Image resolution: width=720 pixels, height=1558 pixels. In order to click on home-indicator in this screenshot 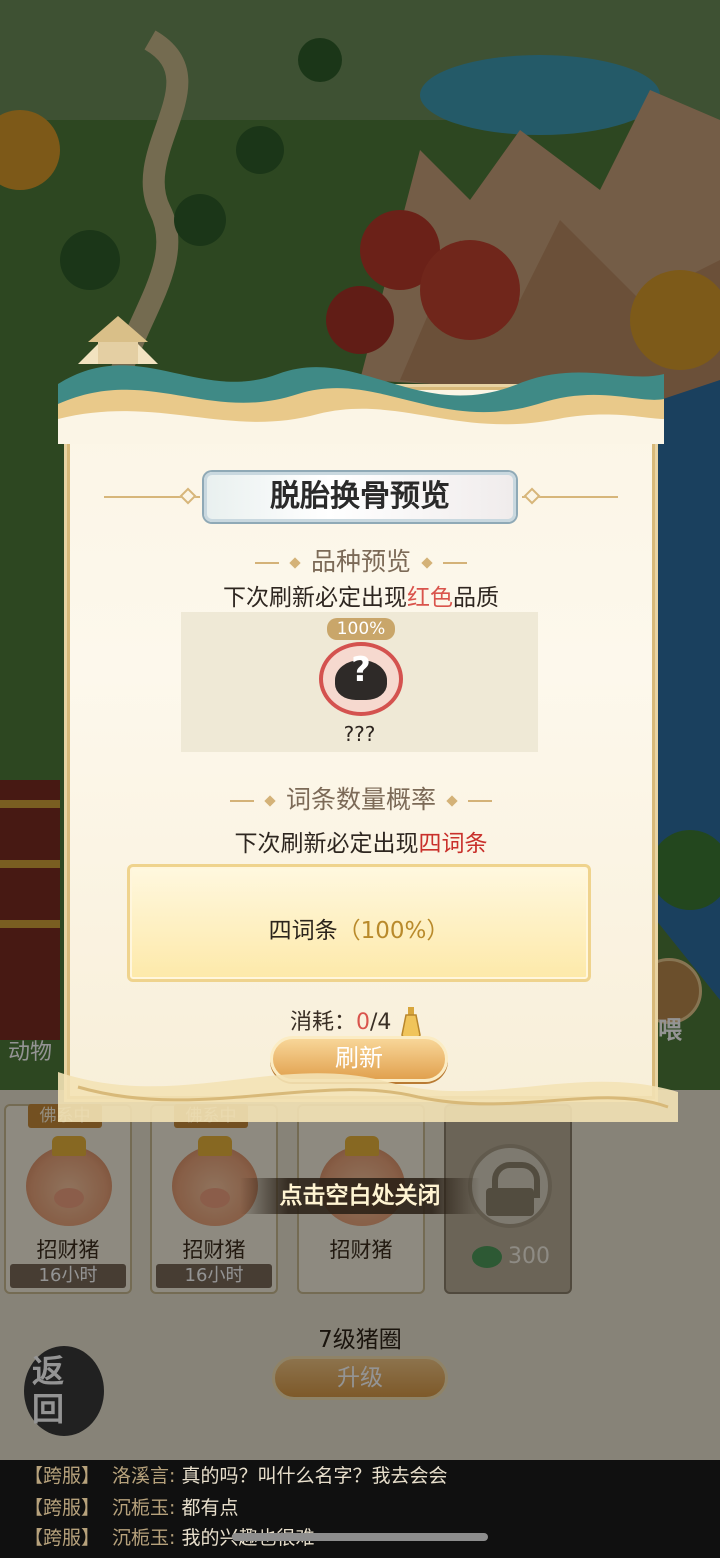, I will do `click(360, 1537)`.